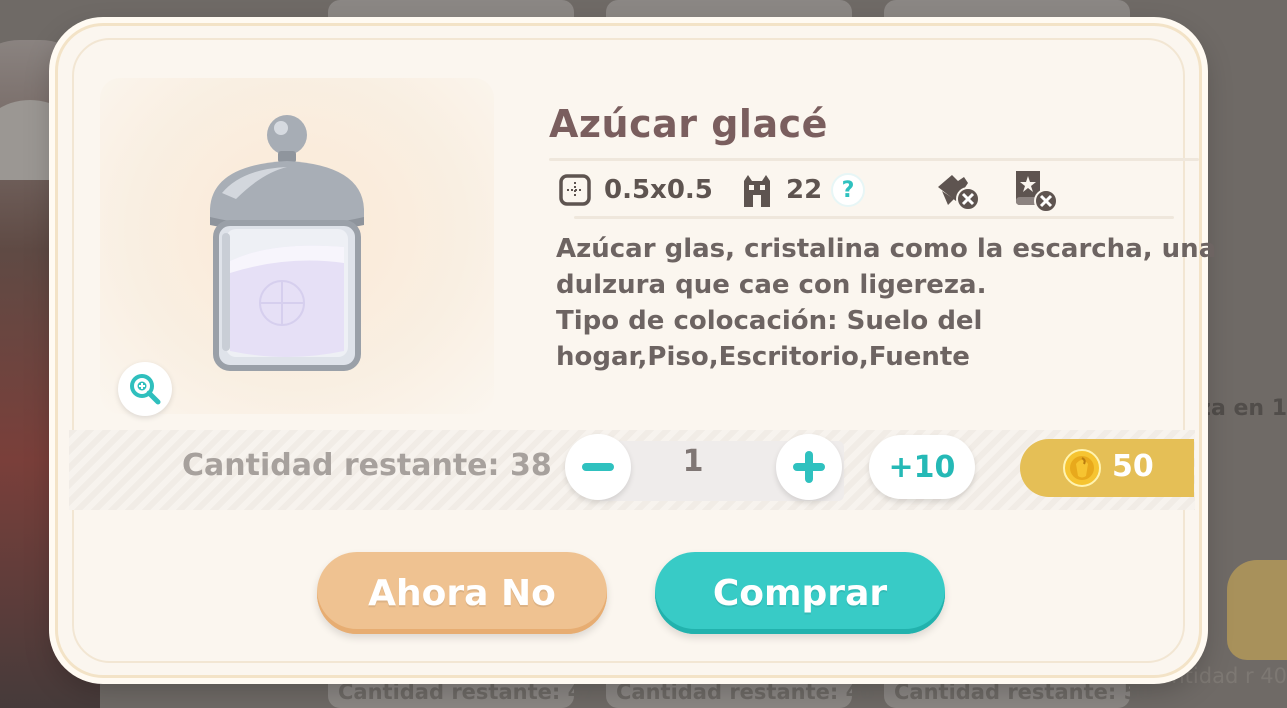  What do you see at coordinates (367, 465) in the screenshot?
I see `remaining-stock: Cantidad restante: 38` at bounding box center [367, 465].